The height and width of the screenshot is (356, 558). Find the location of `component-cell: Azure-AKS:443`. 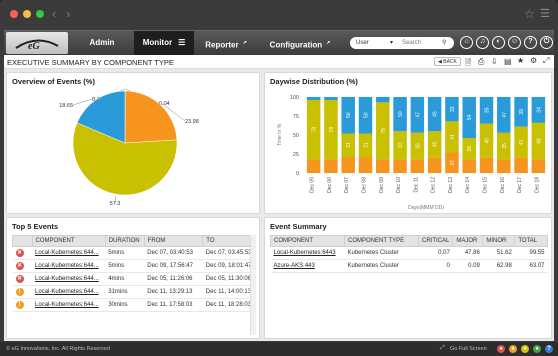

component-cell: Azure-AKS:443 is located at coordinates (307, 266).